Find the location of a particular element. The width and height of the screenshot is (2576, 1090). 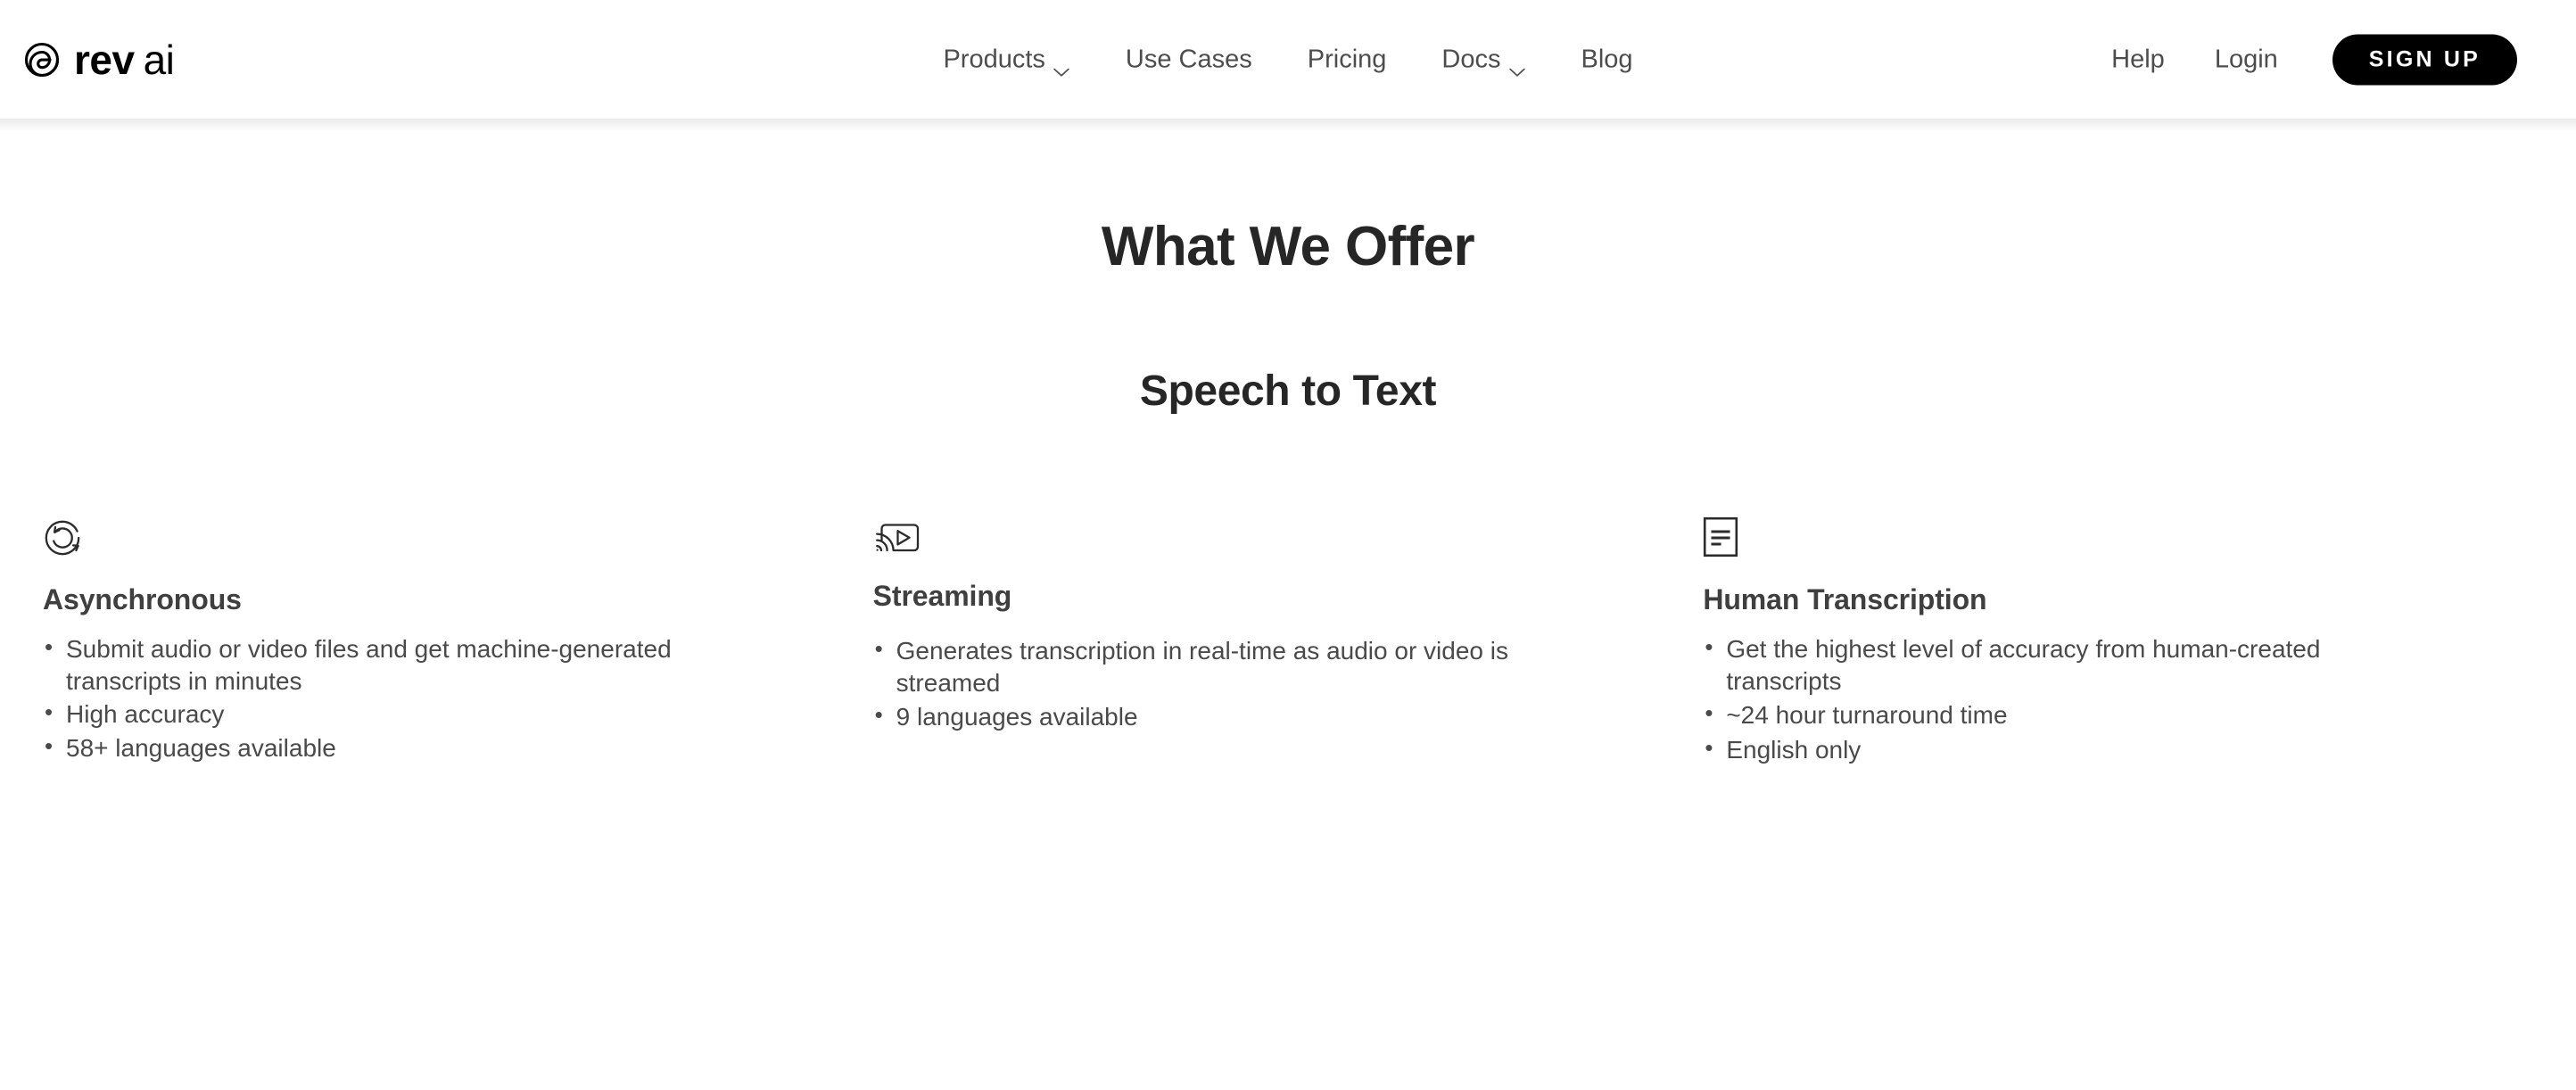

document-lines-icon is located at coordinates (2069, 528).